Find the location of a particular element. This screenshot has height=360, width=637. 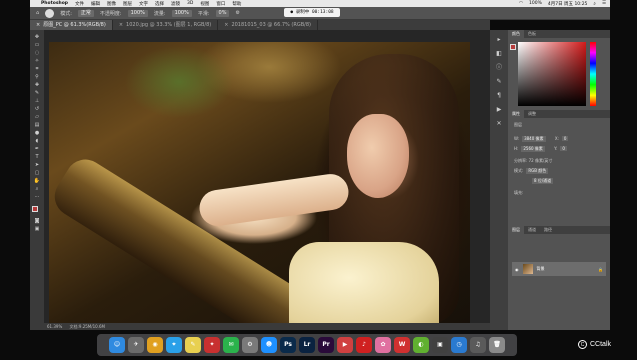

stamp-tool-icon: ⊥ is located at coordinates (37, 101).